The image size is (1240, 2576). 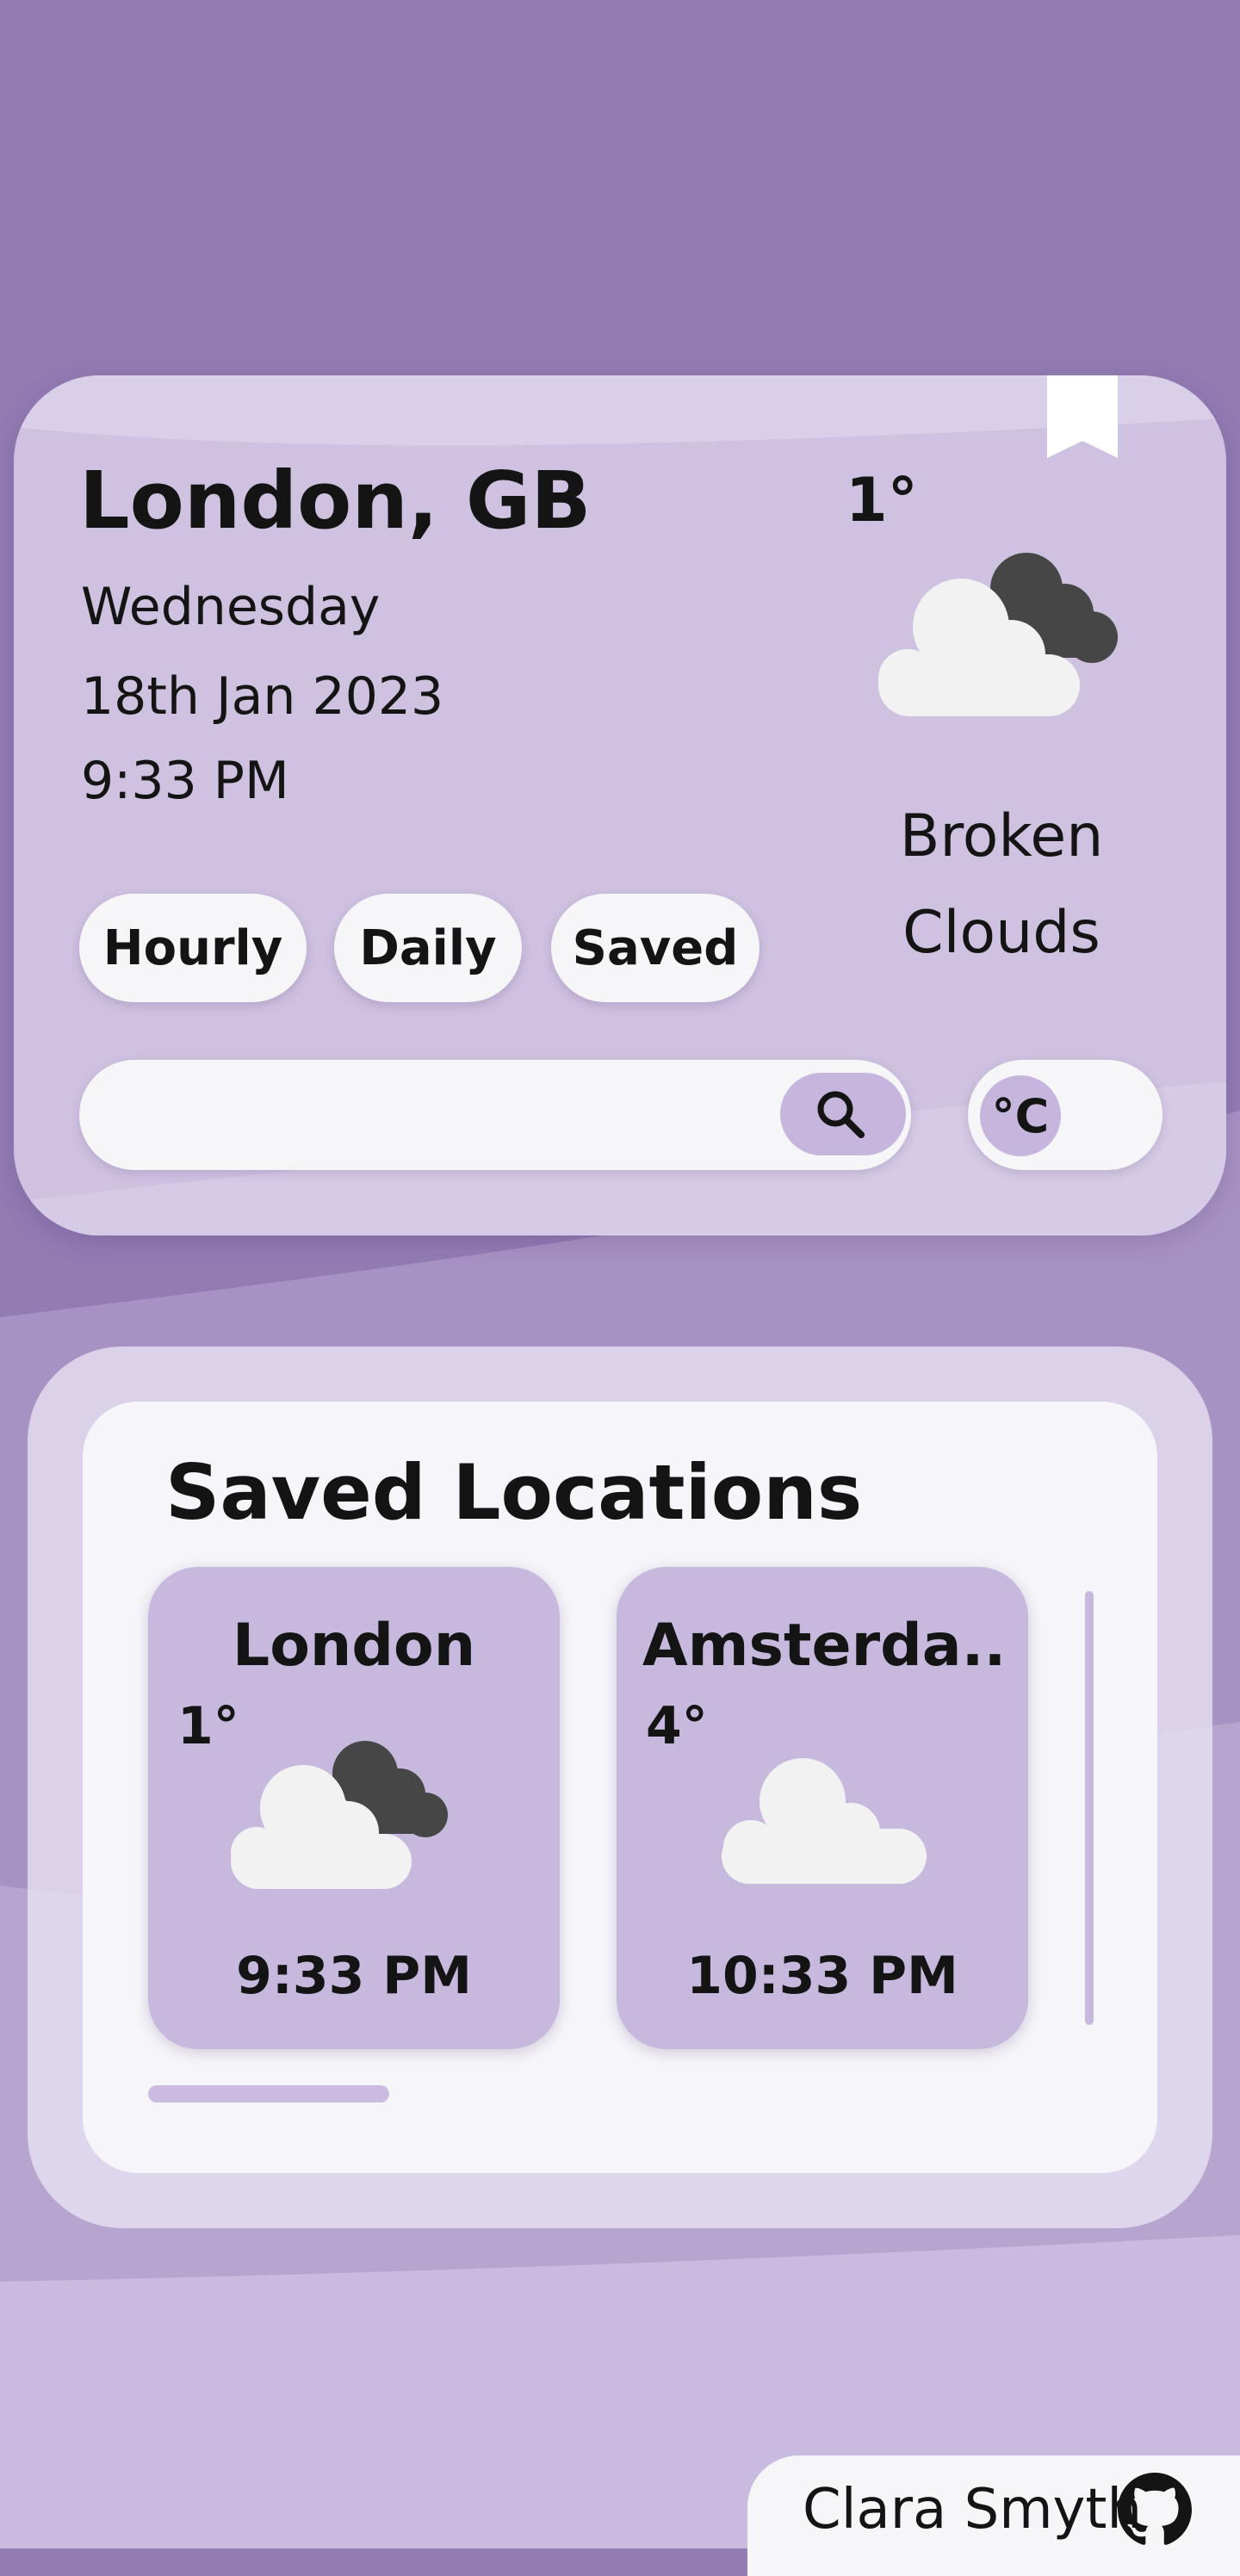 What do you see at coordinates (822, 1976) in the screenshot?
I see `location-time: 10:33 PM` at bounding box center [822, 1976].